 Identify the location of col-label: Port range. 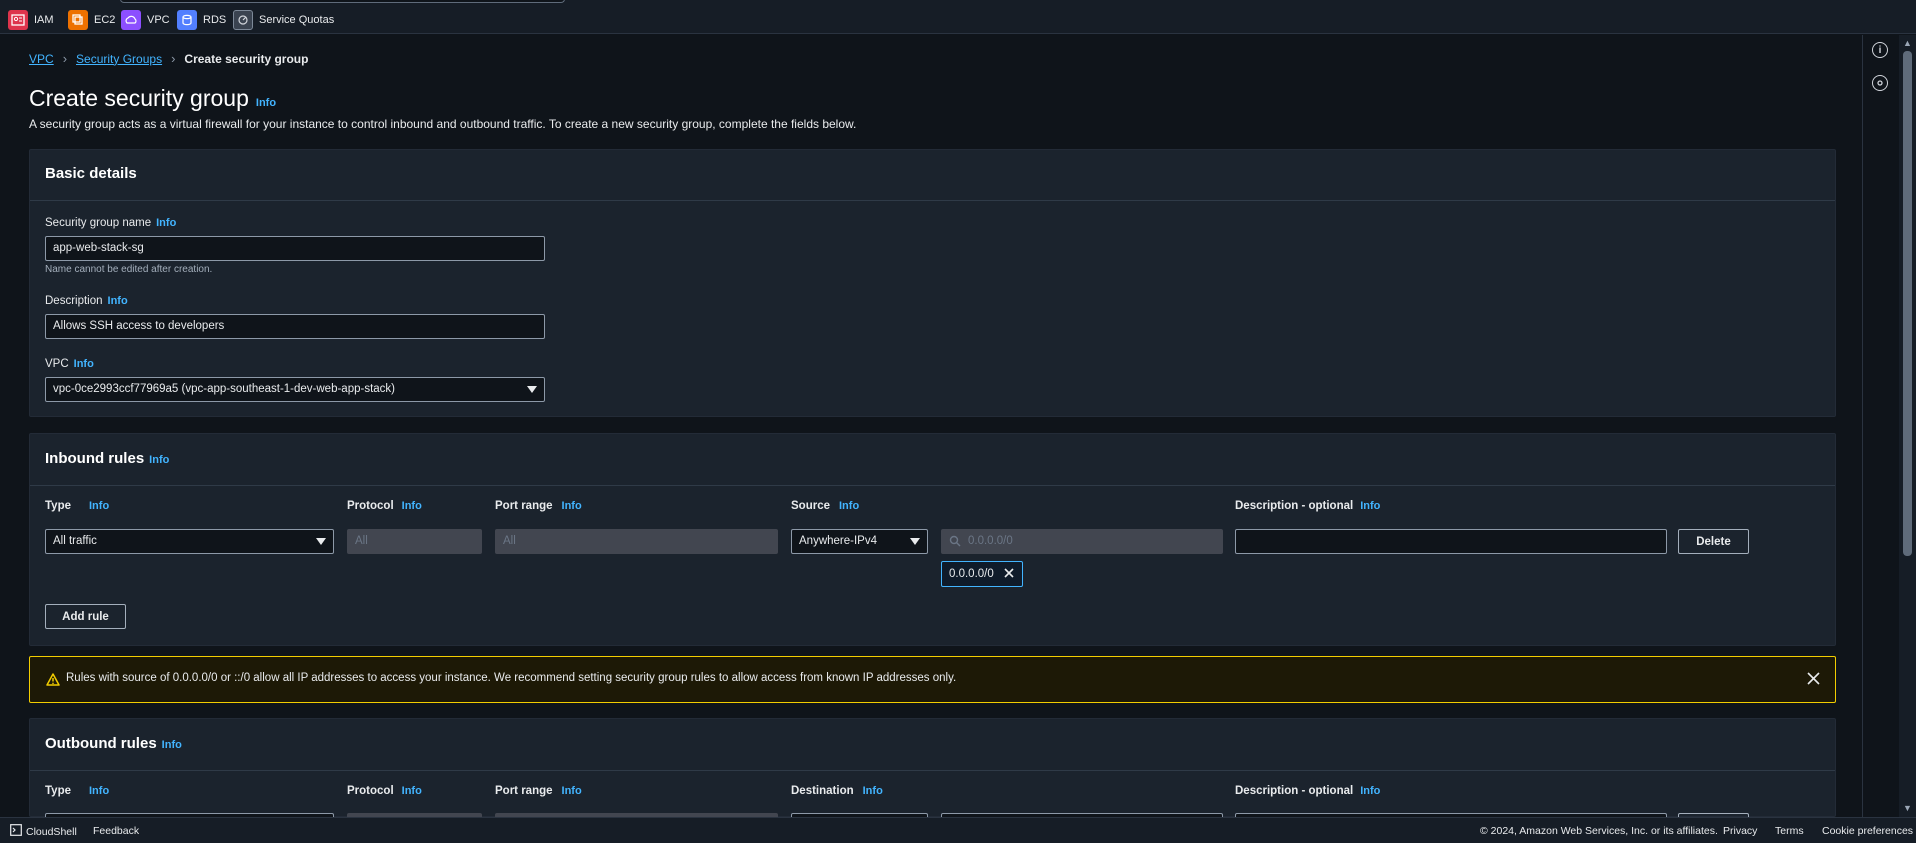
(524, 506).